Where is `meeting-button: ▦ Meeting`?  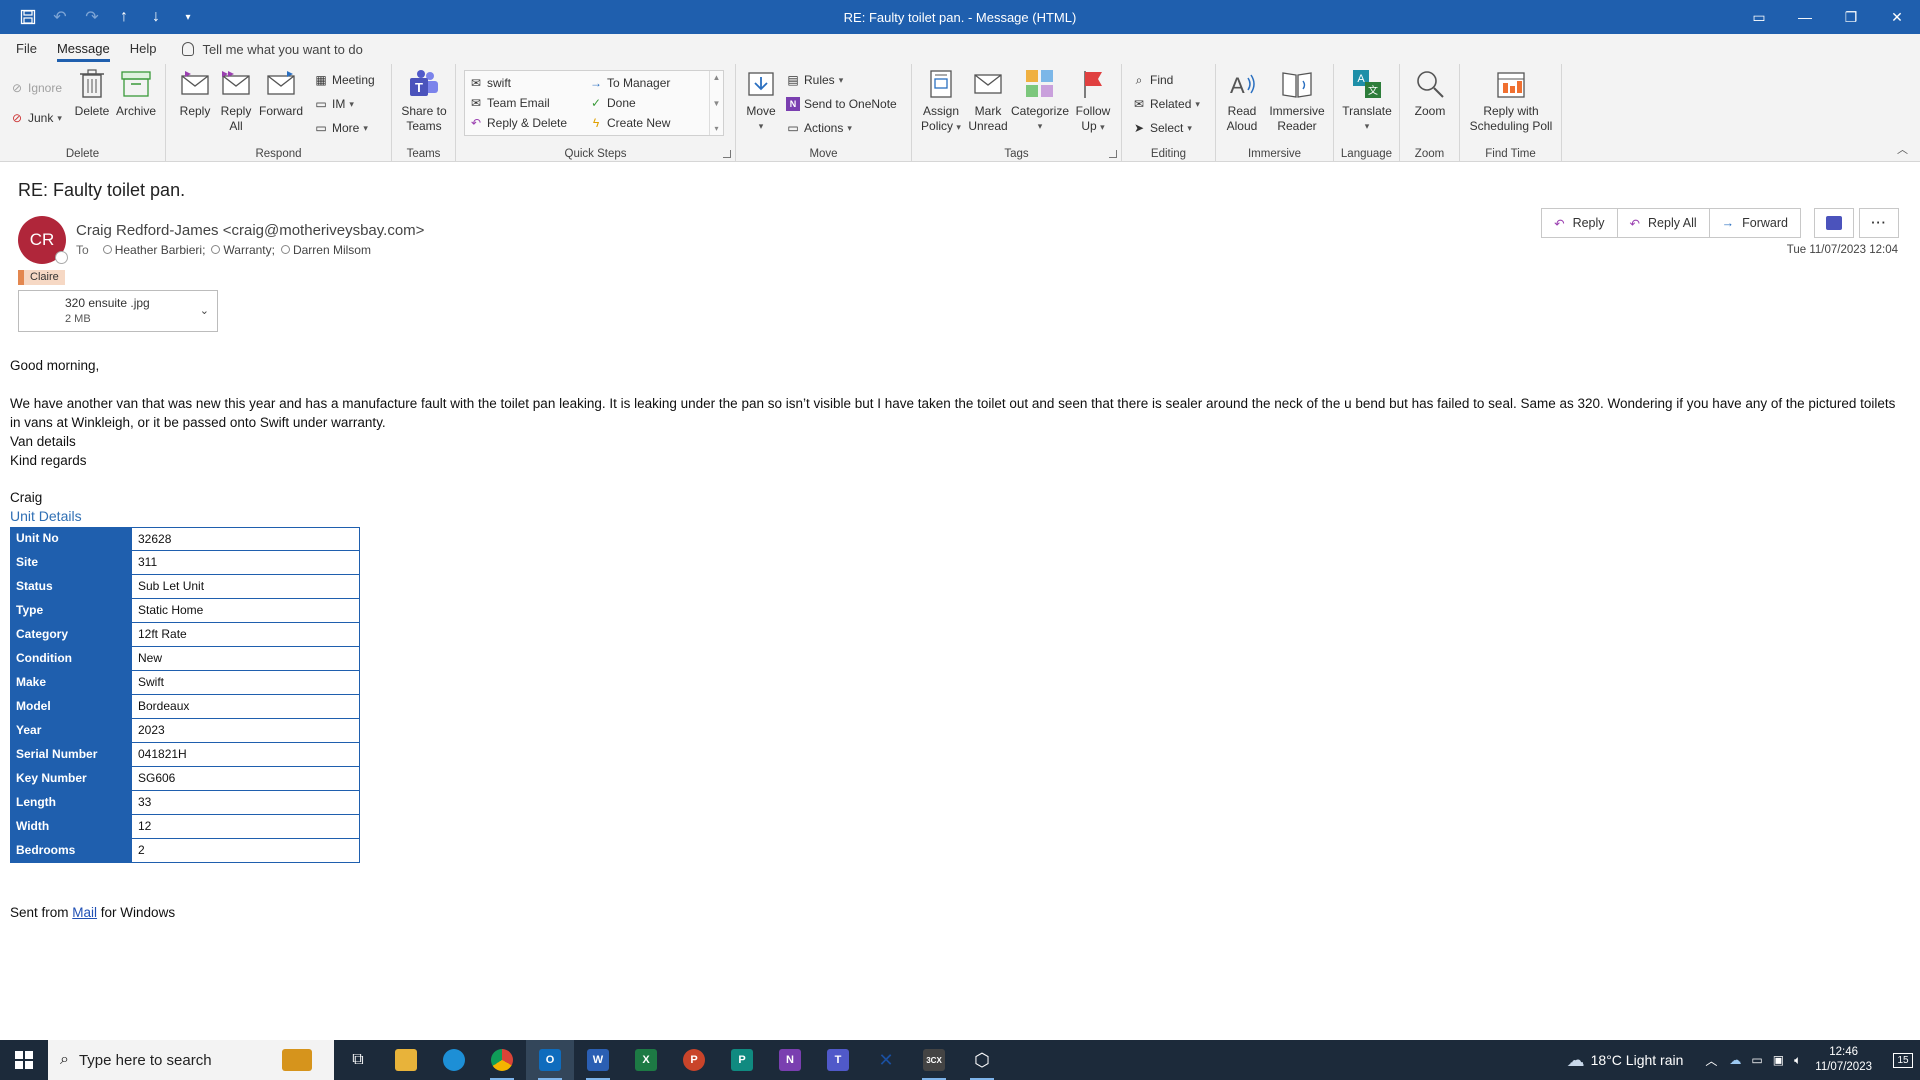 meeting-button: ▦ Meeting is located at coordinates (344, 80).